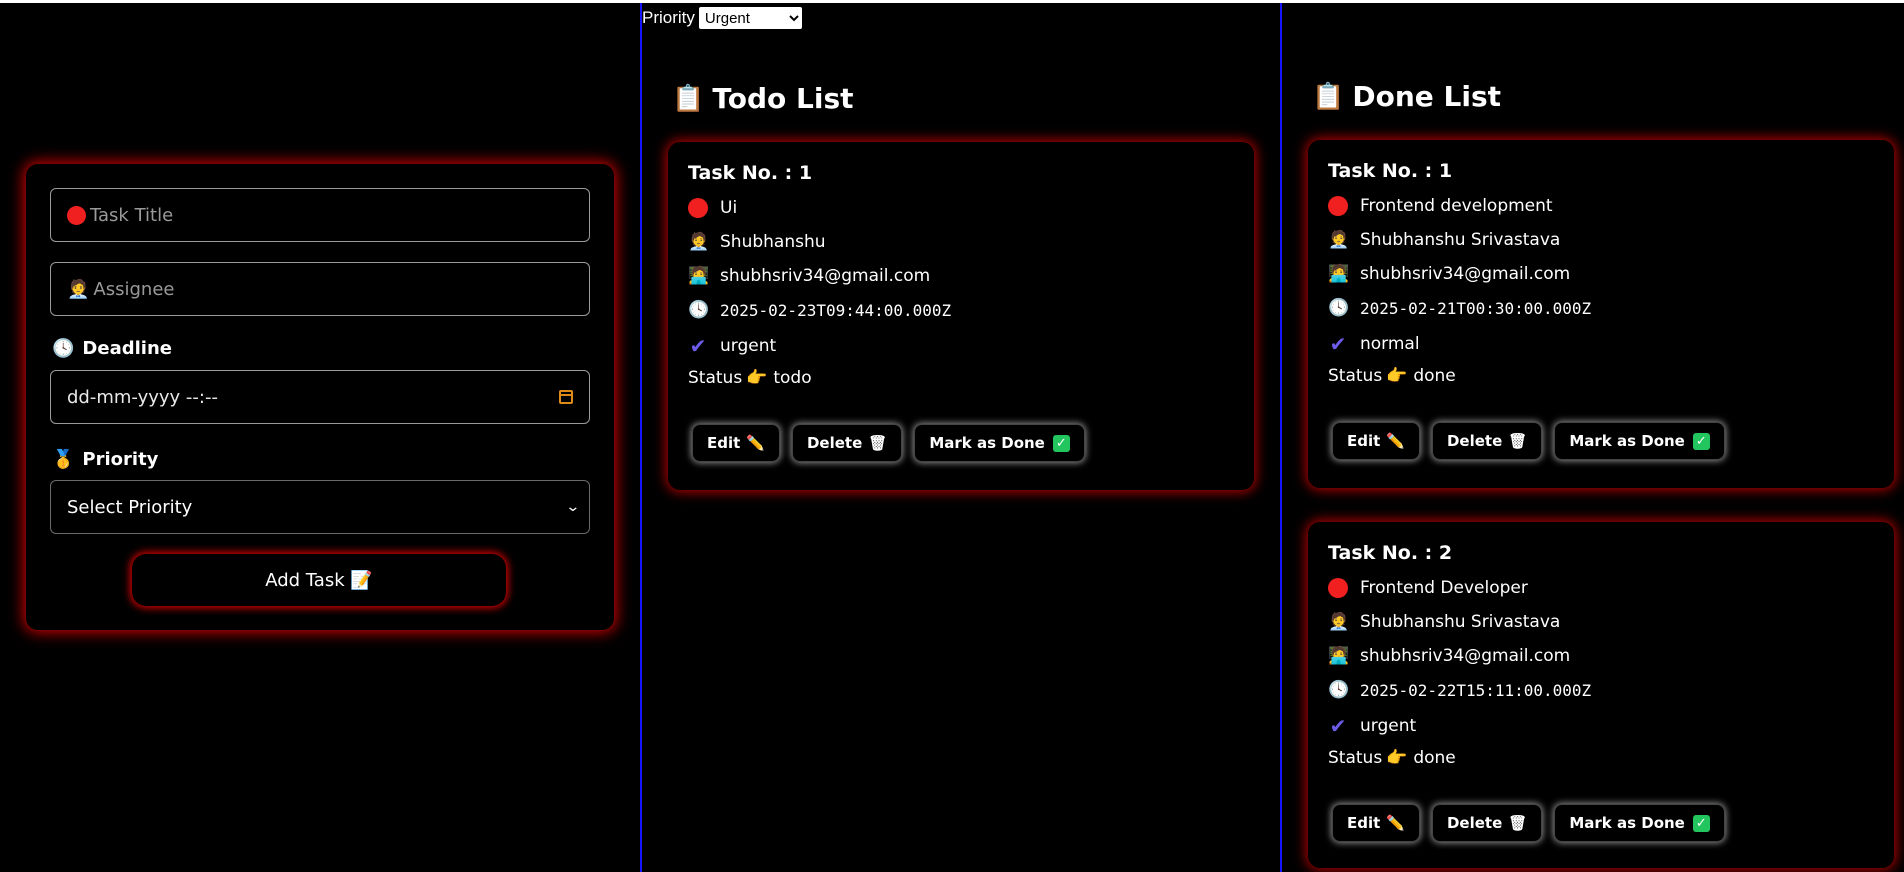 This screenshot has height=872, width=1904. What do you see at coordinates (878, 443) in the screenshot?
I see `trash-icon: 🗑` at bounding box center [878, 443].